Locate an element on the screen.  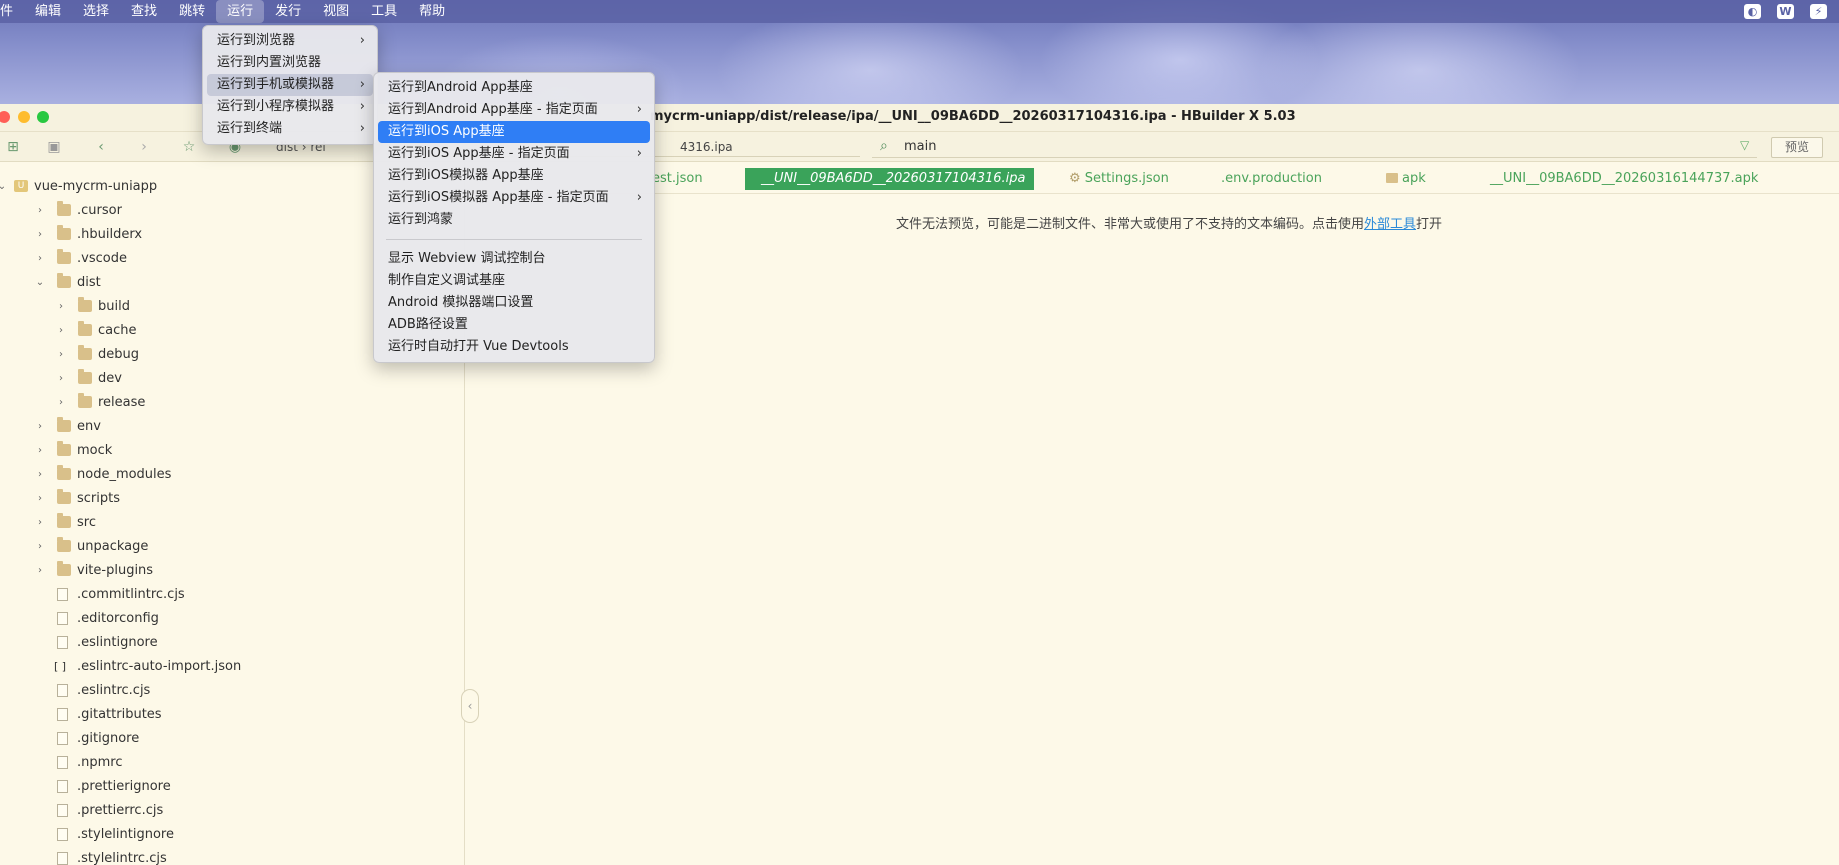
tree-item-editorconfig: .editorconfig is located at coordinates (232, 618).